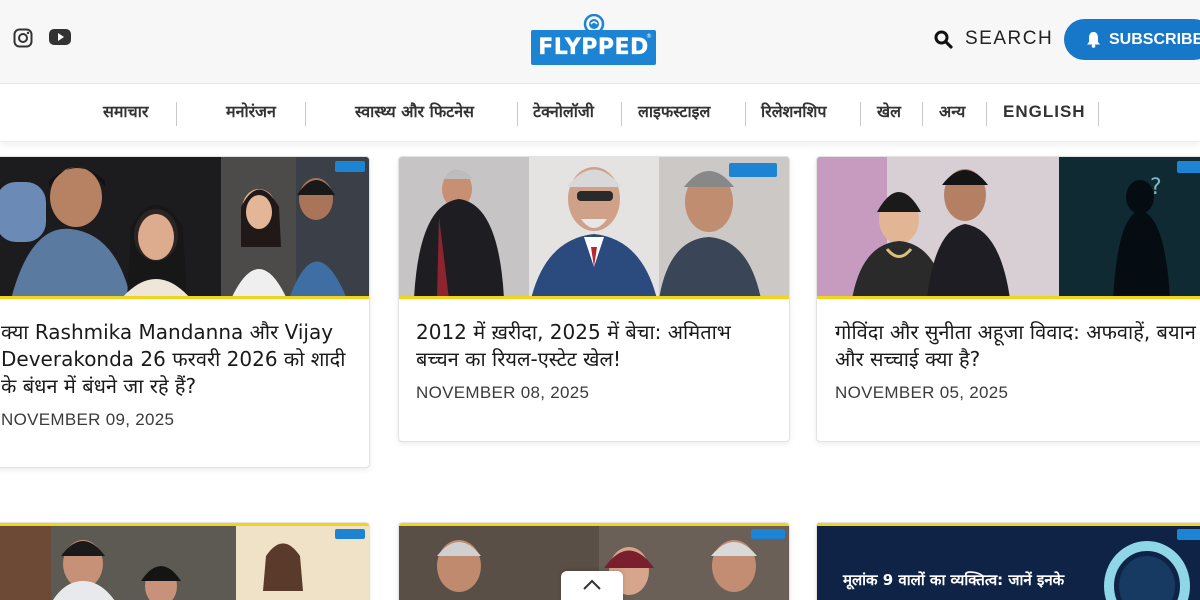  Describe the element at coordinates (414, 111) in the screenshot. I see `nav-item-health-fitness: स्वास्थ्य और फिटनेस` at that location.